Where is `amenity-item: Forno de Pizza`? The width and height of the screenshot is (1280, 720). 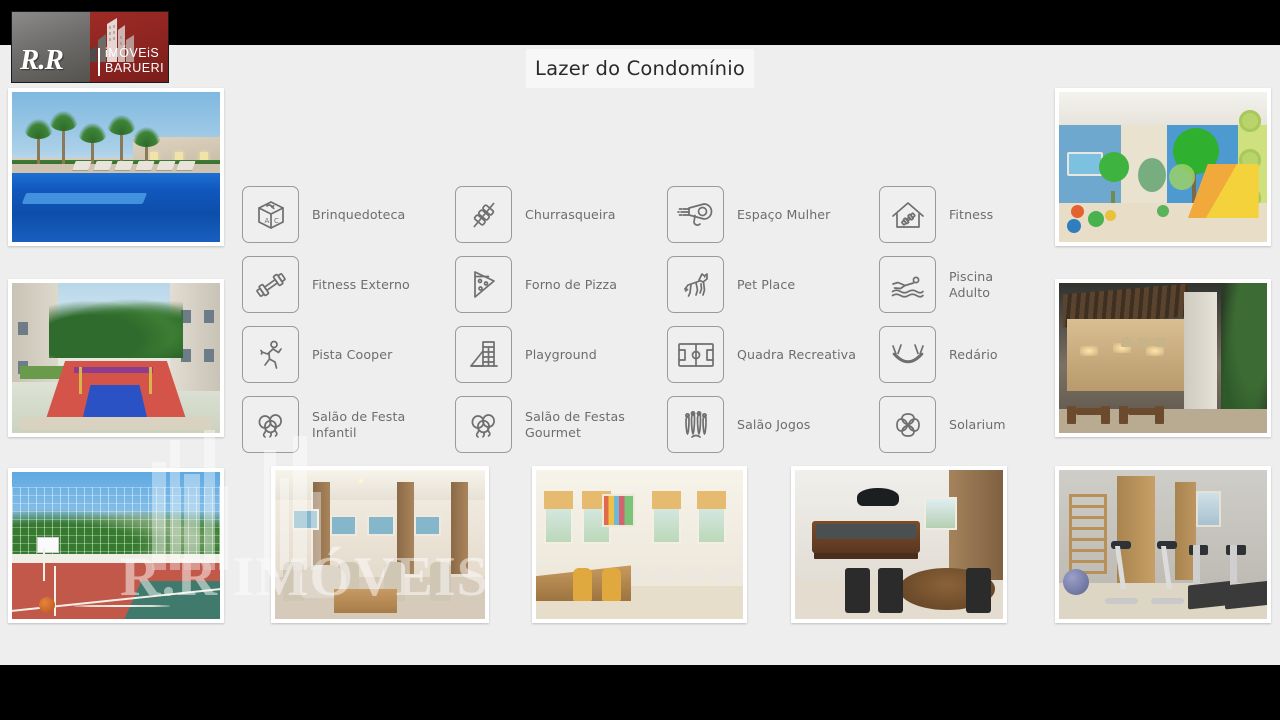
amenity-item: Forno de Pizza is located at coordinates (536, 284).